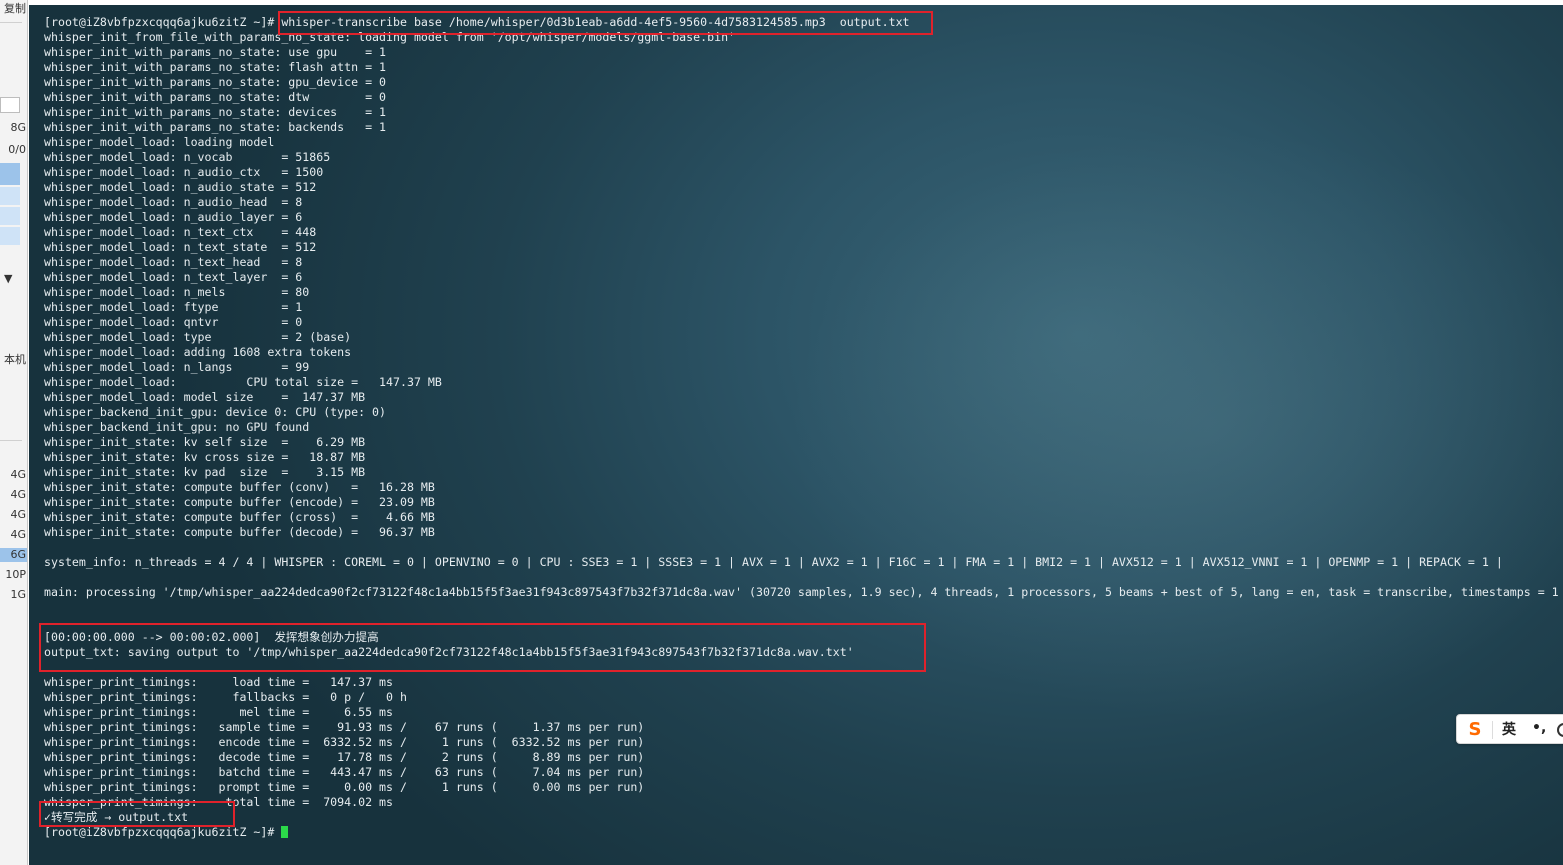 The height and width of the screenshot is (865, 1563). What do you see at coordinates (184, 172) in the screenshot?
I see `terminal-line: whisper_model_load: n_audio_ctx = 1500` at bounding box center [184, 172].